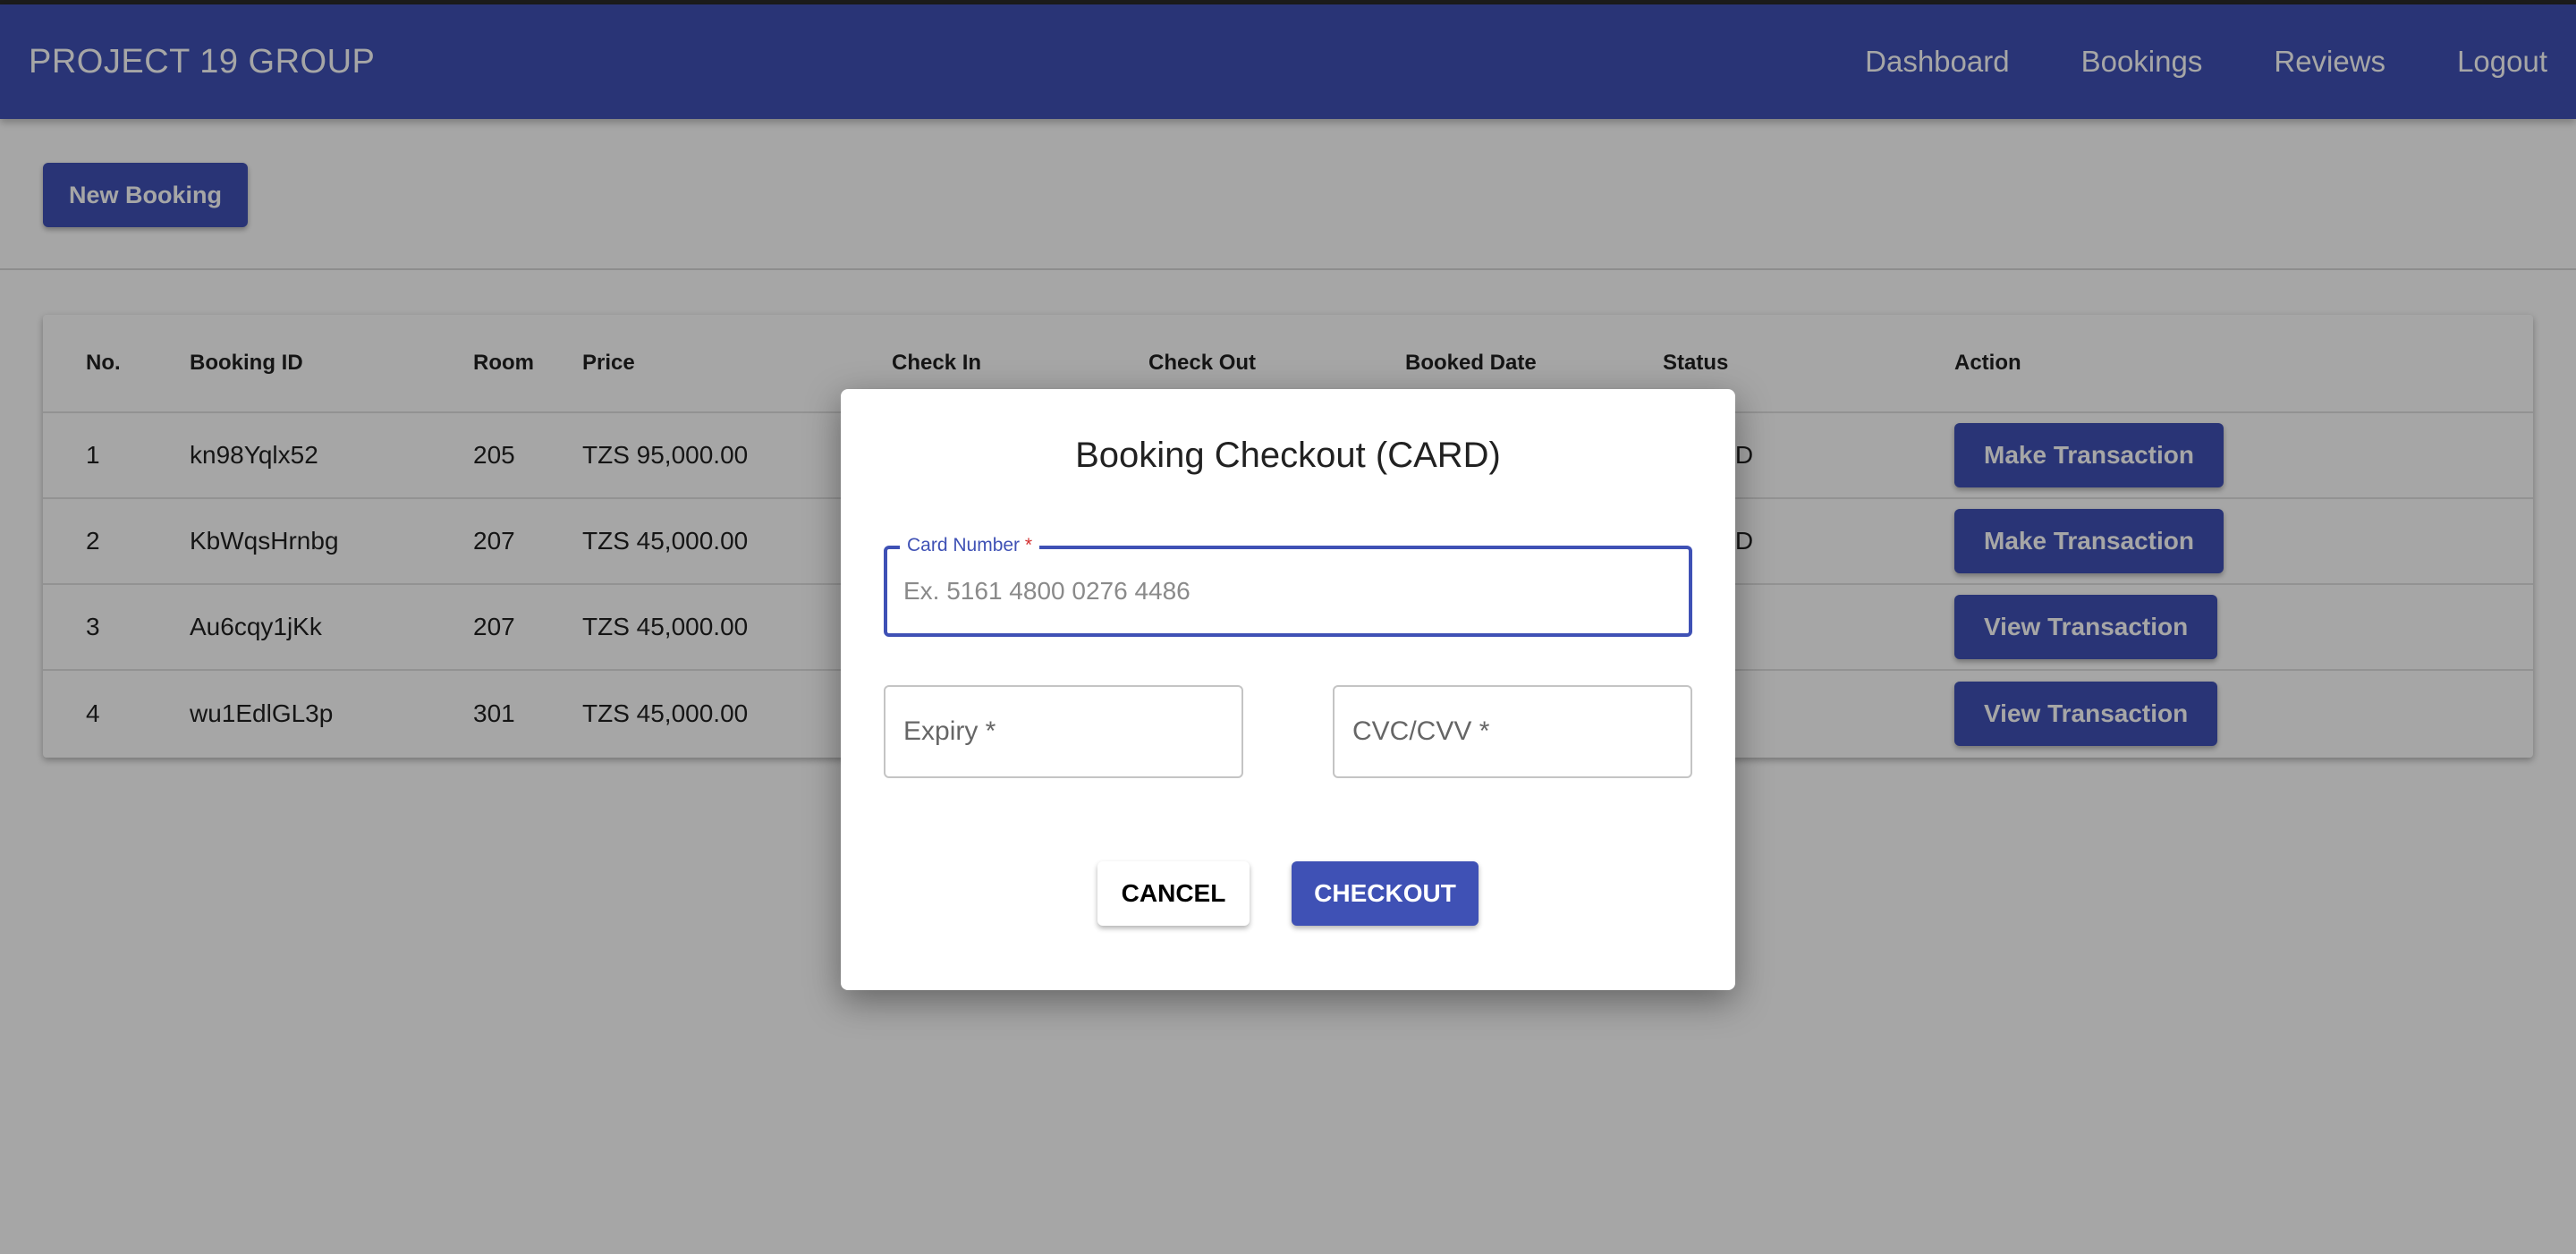 This screenshot has height=1254, width=2576. I want to click on expiry-field: Expiry *, so click(1063, 731).